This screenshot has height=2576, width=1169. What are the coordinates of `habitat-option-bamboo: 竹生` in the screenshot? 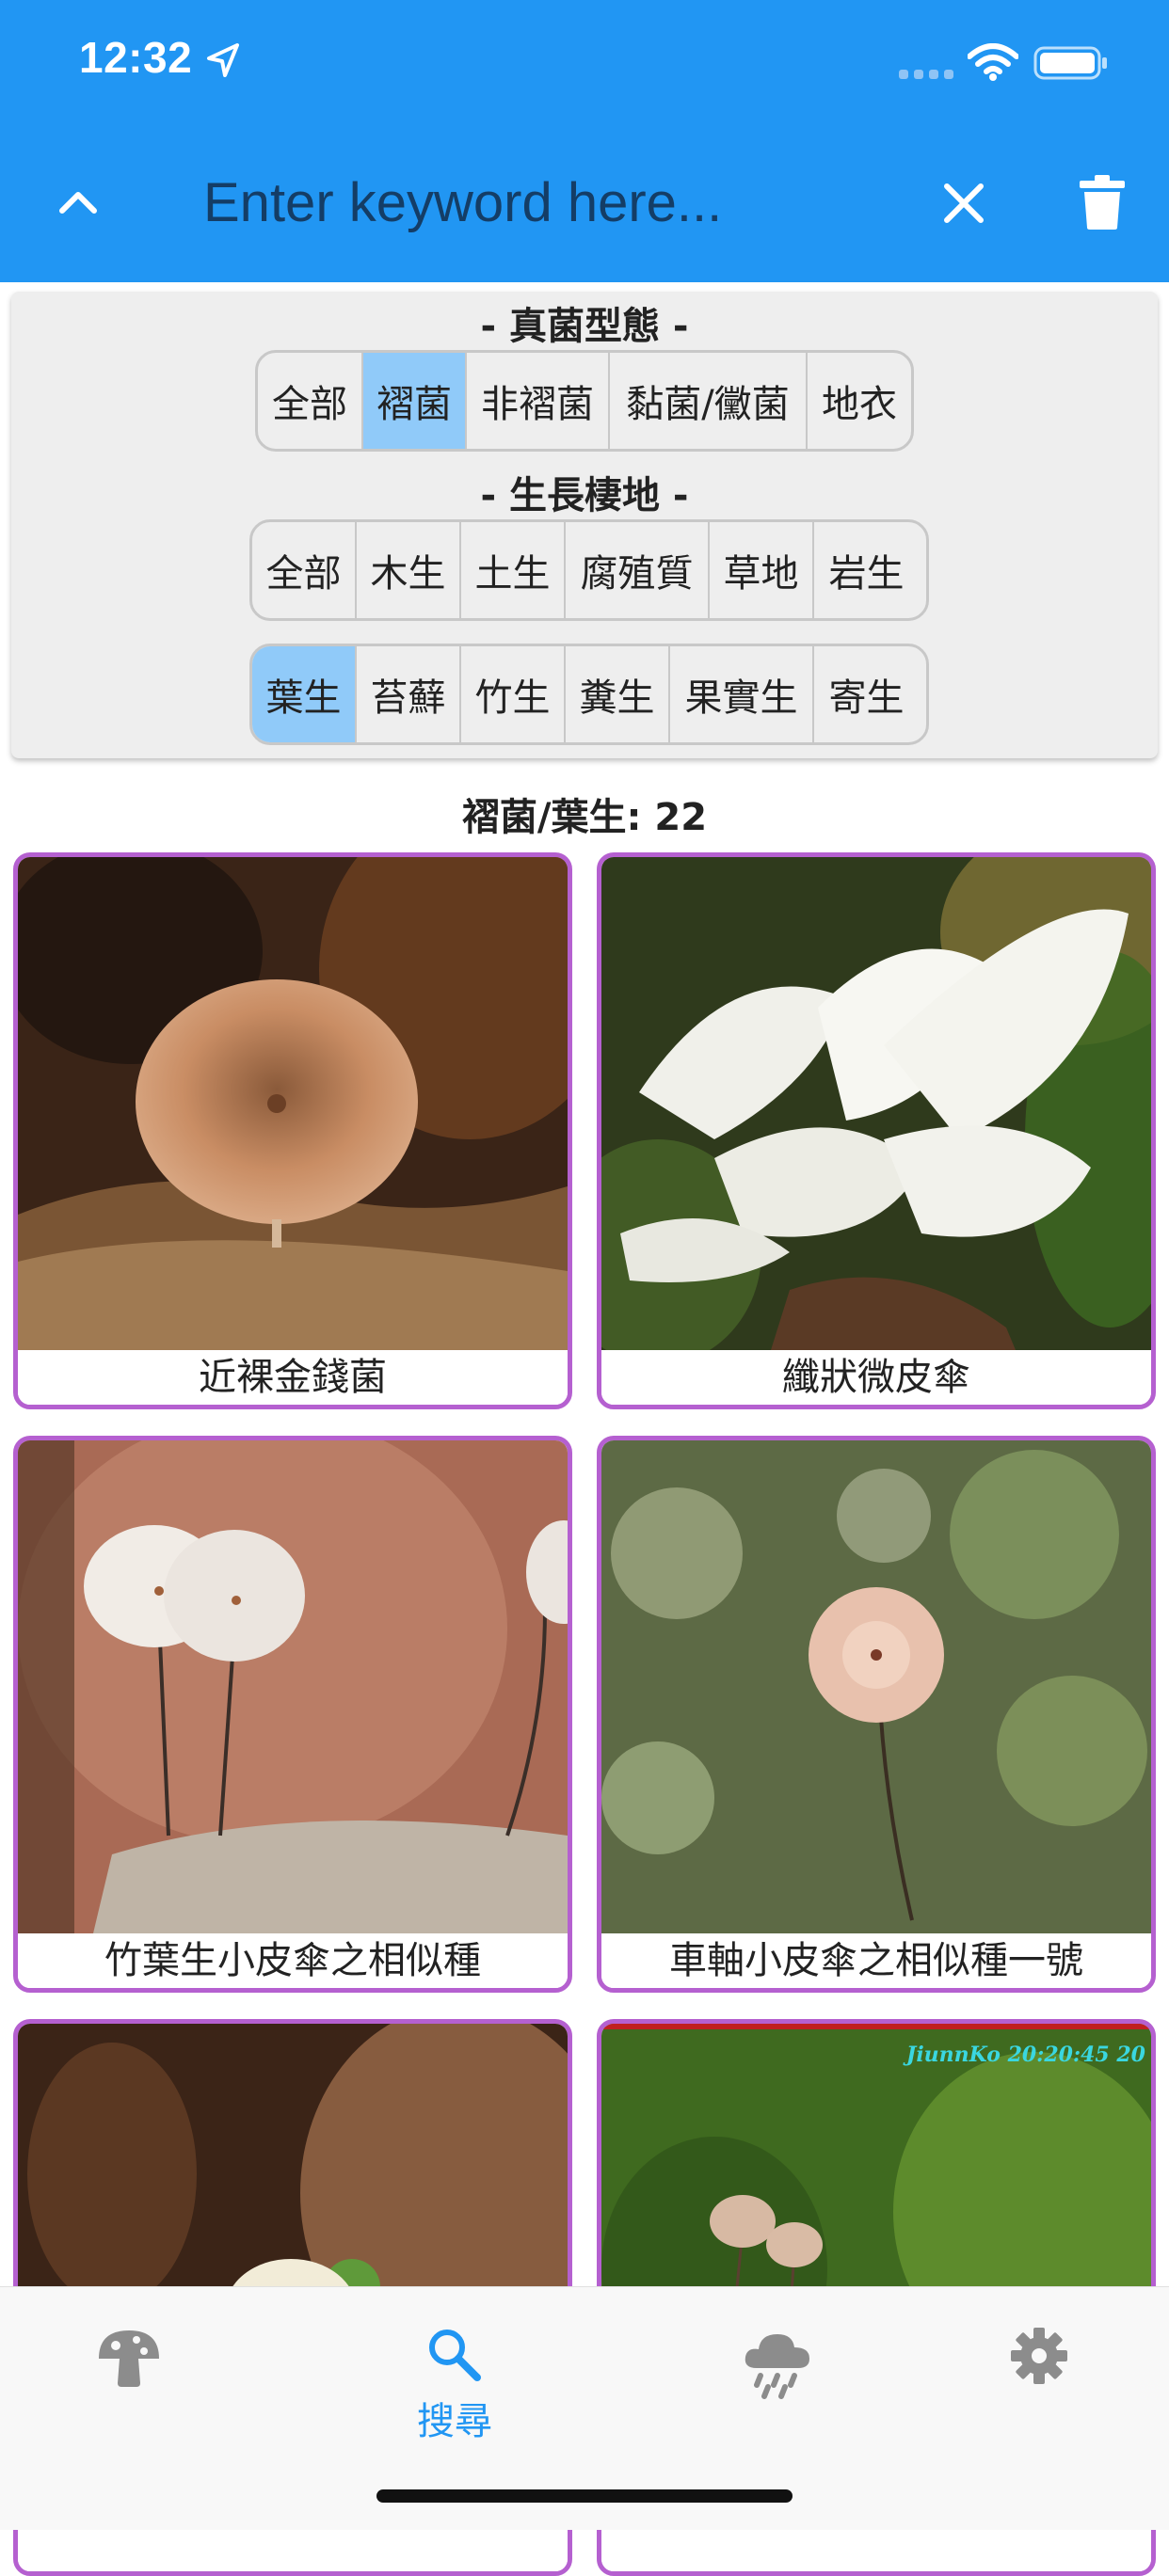 It's located at (513, 694).